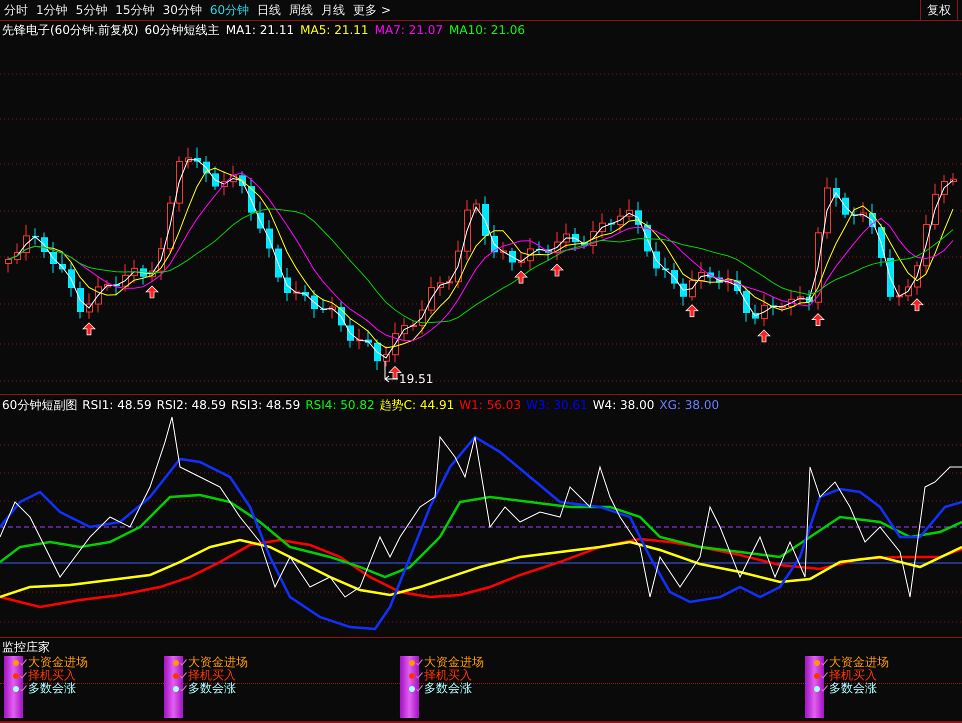 This screenshot has height=723, width=962. What do you see at coordinates (117, 405) in the screenshot?
I see `indicator-value: RSI1: 48.59` at bounding box center [117, 405].